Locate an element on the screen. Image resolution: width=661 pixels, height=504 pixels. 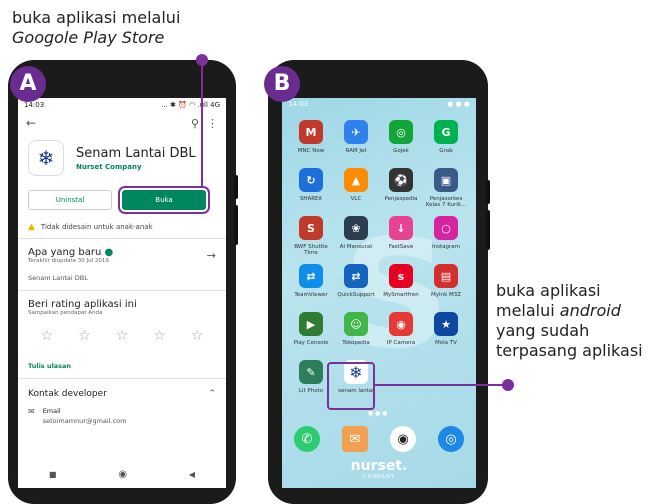
whats-new-body: Senam Lantai DBL is located at coordinates (58, 278).